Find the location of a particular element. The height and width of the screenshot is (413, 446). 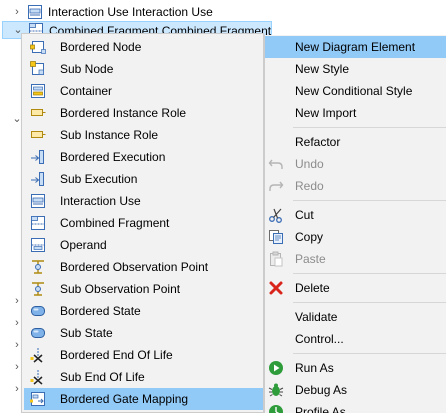

profile-icon is located at coordinates (276, 409).